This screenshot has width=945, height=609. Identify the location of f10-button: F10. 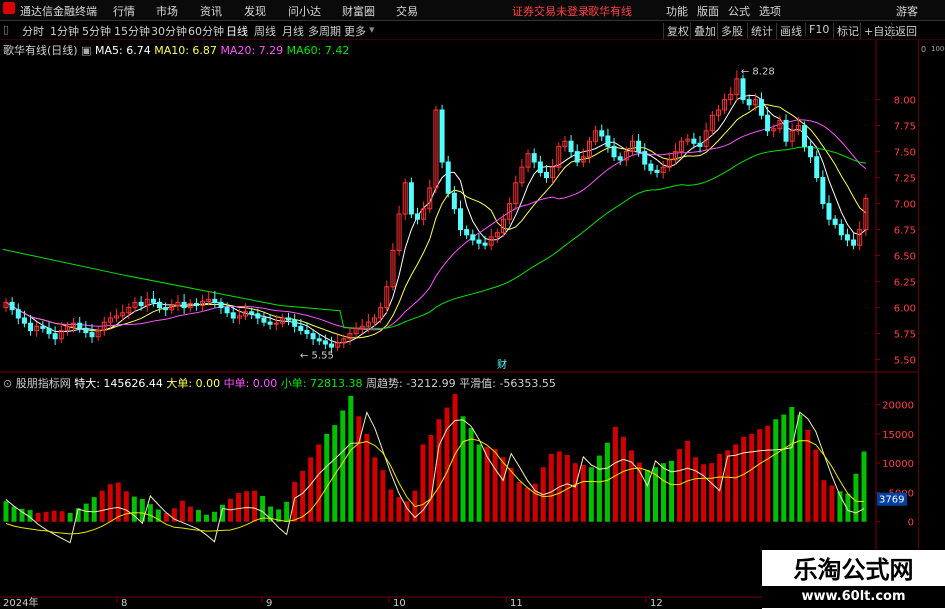
(817, 29).